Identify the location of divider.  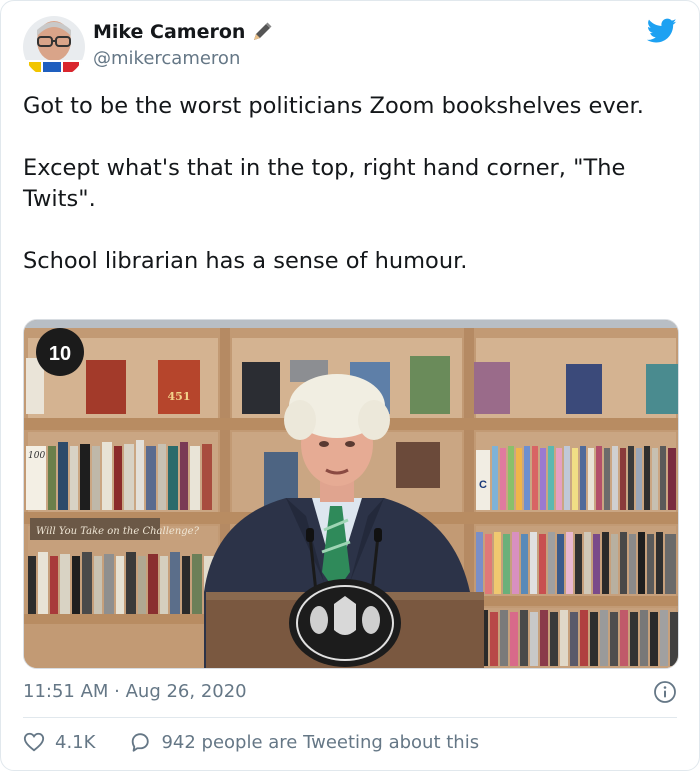
(350, 717).